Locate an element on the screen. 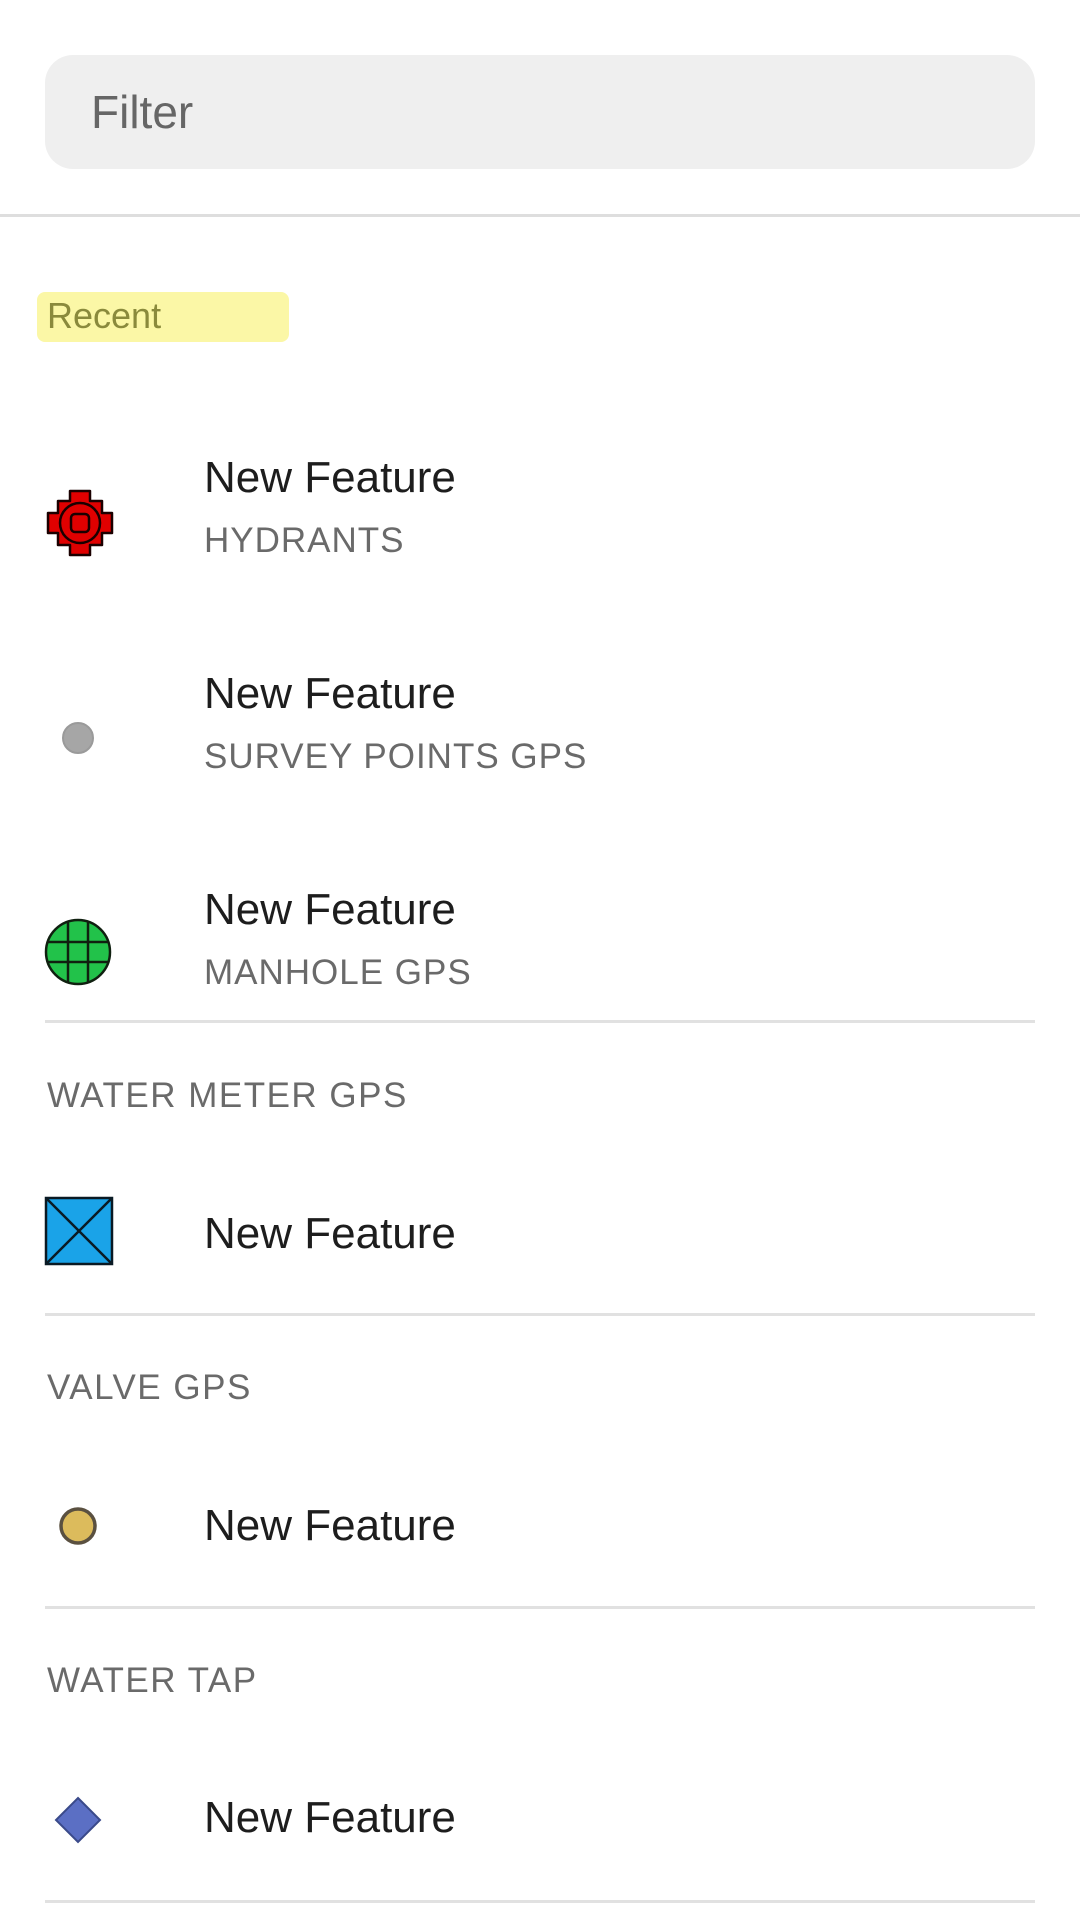 The height and width of the screenshot is (1919, 1080). valve-icon is located at coordinates (80, 1526).